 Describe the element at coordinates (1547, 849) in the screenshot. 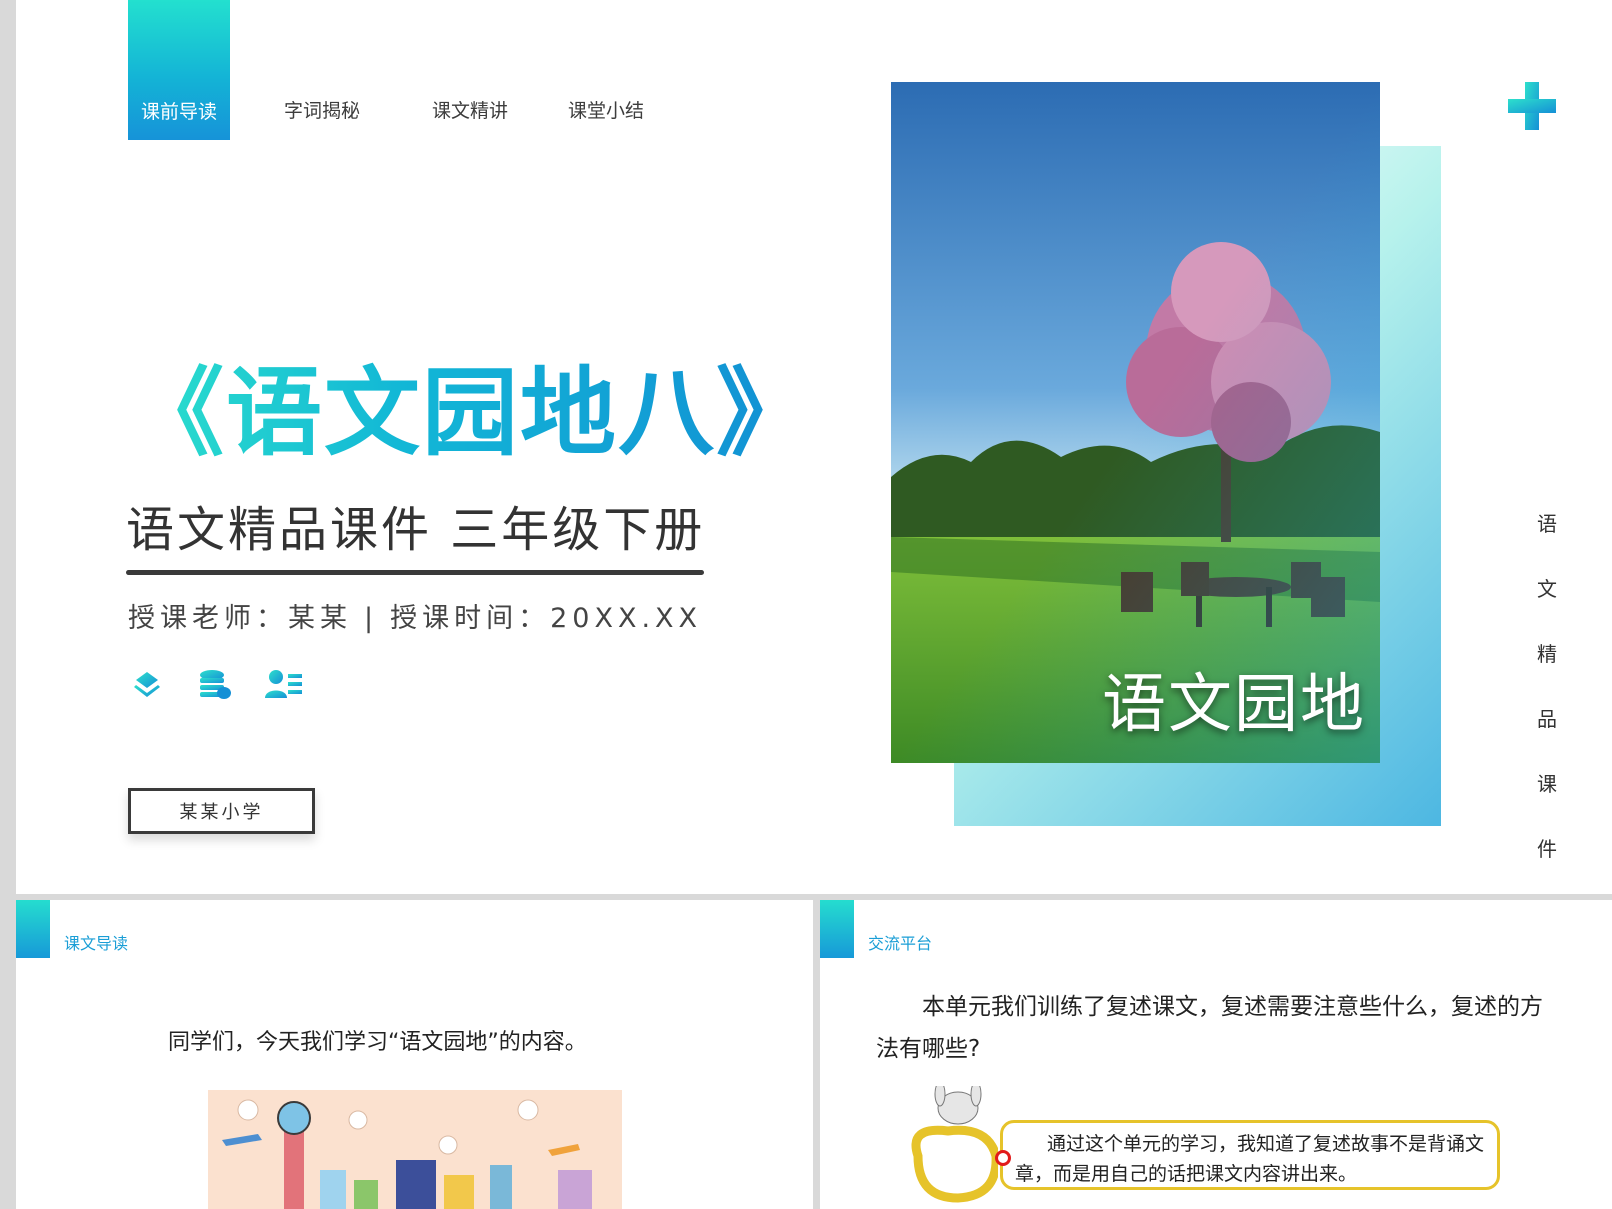

I see `vertical-char: 件` at that location.